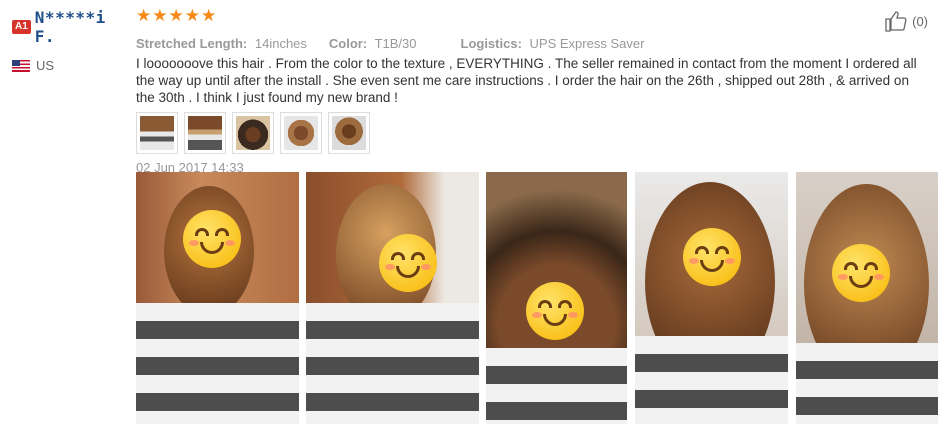 The width and height of the screenshot is (950, 435). I want to click on attr-label: Color:, so click(348, 43).